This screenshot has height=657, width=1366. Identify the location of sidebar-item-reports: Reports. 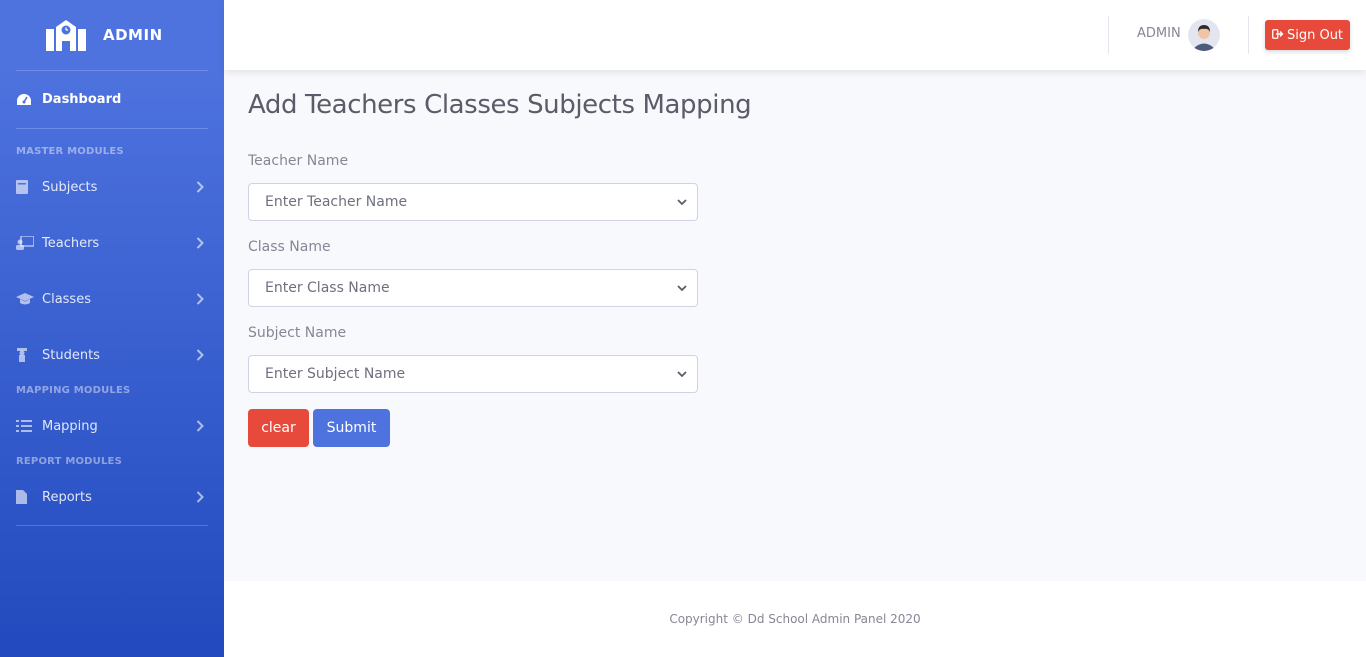
(112, 497).